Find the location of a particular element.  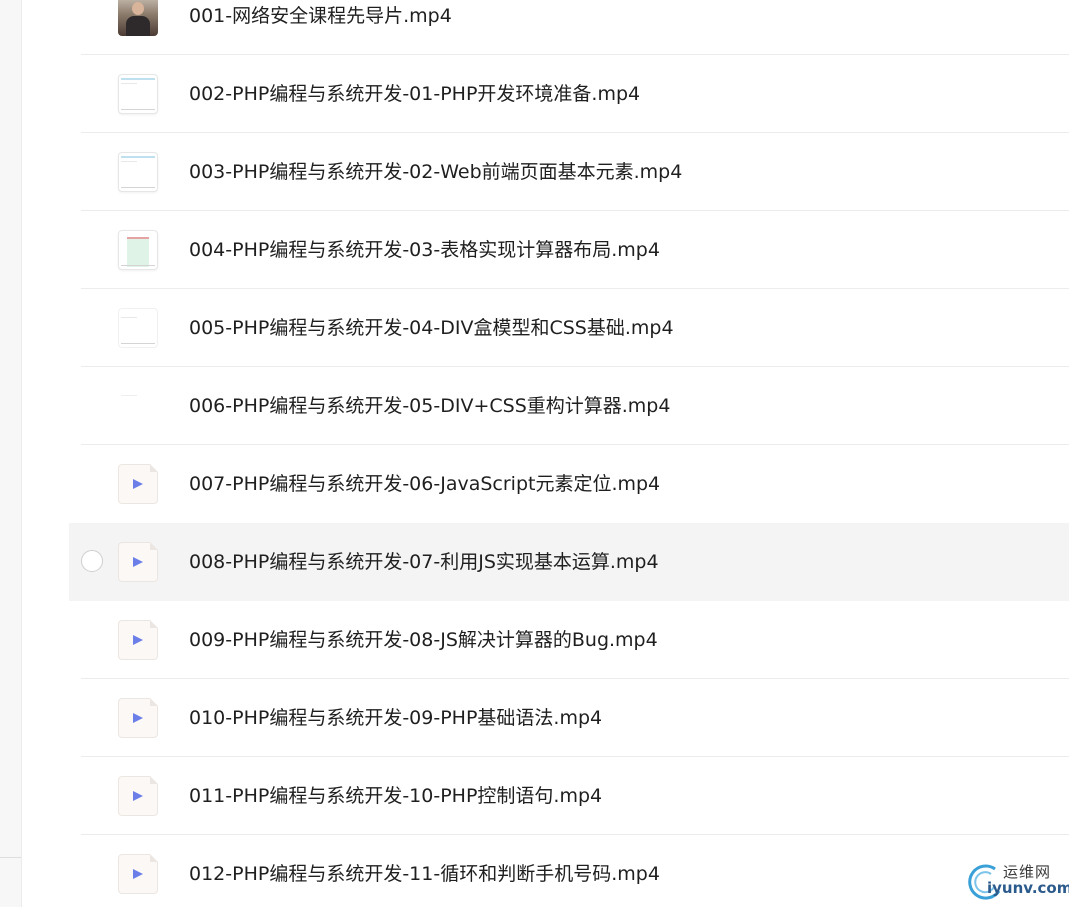

sidebar-divider is located at coordinates (10, 857).